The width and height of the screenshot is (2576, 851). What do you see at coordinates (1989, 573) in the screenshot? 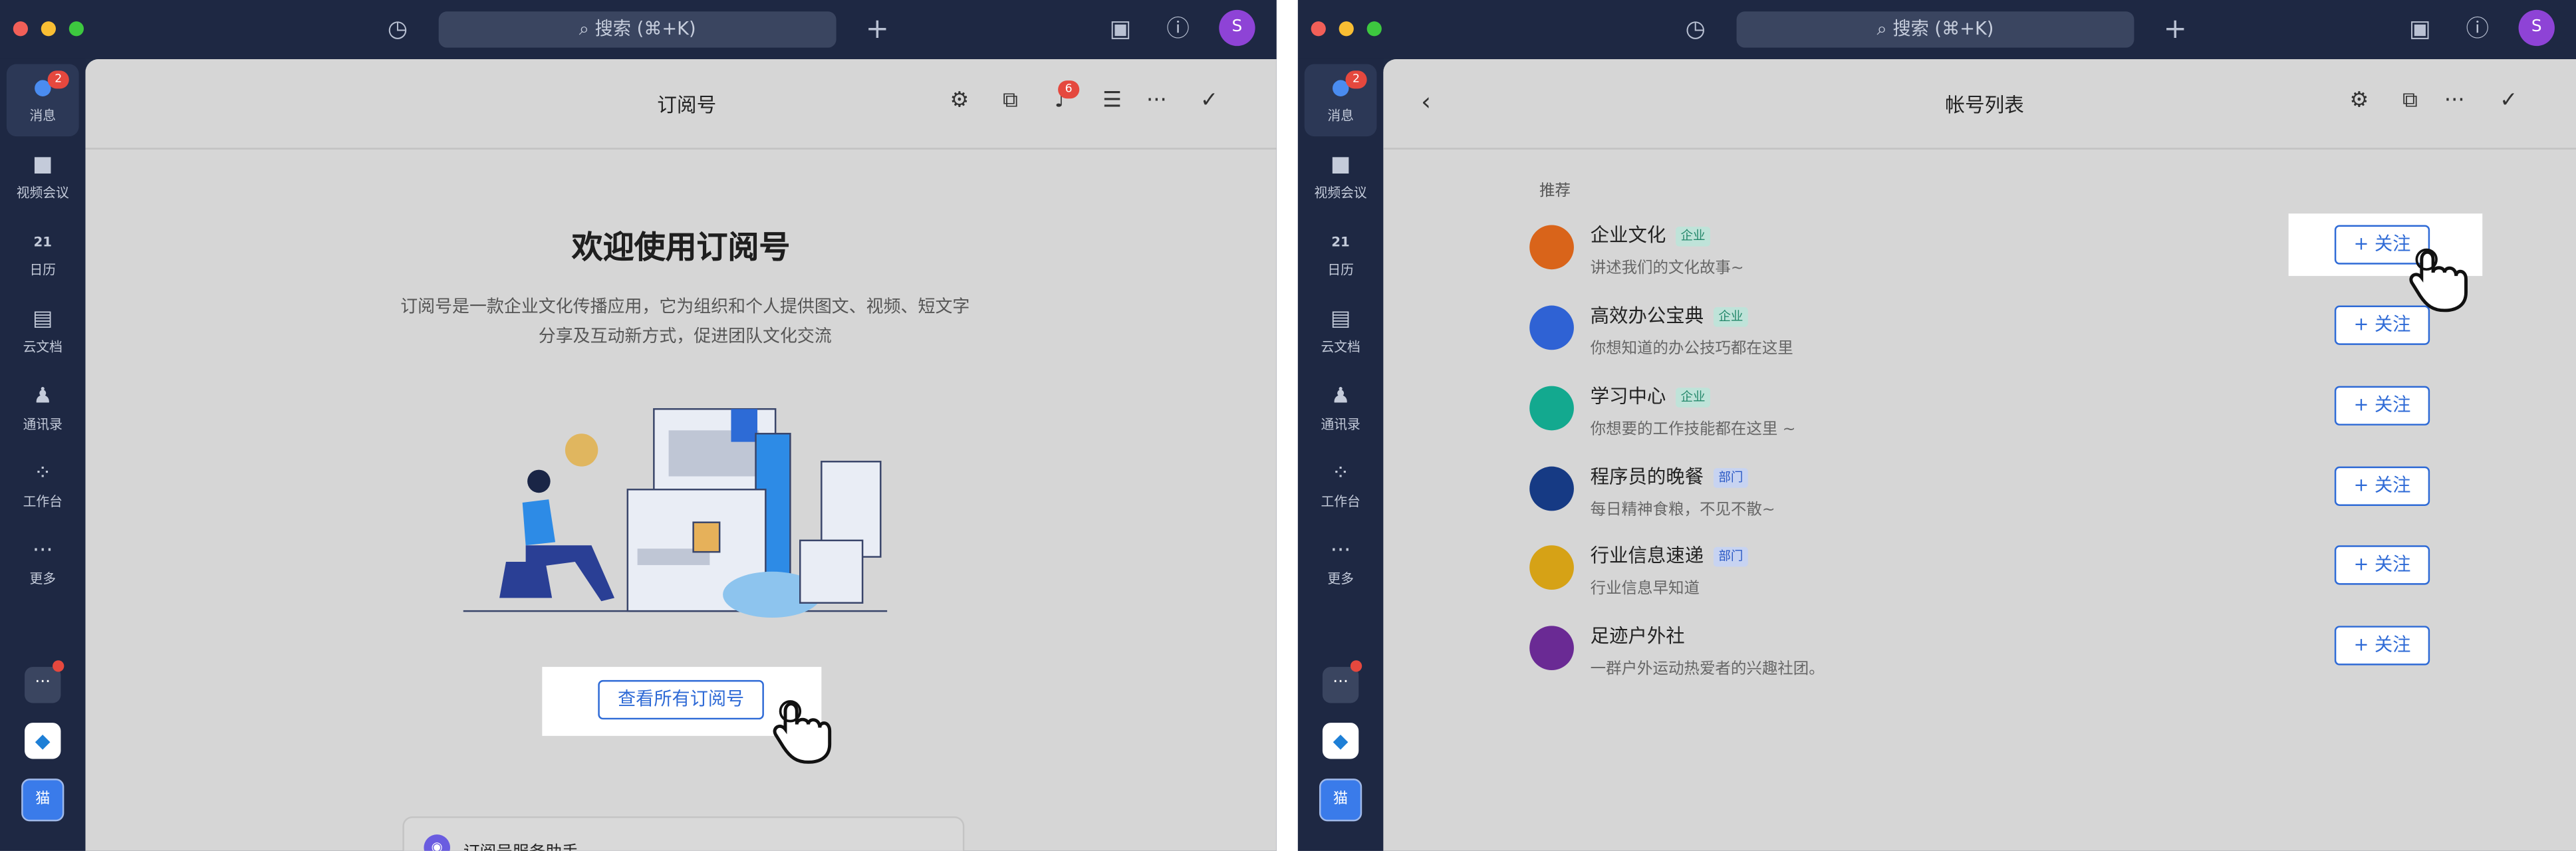
I see `list-item: 行业信息速递 部门 行业信息早知道 + 关注` at bounding box center [1989, 573].